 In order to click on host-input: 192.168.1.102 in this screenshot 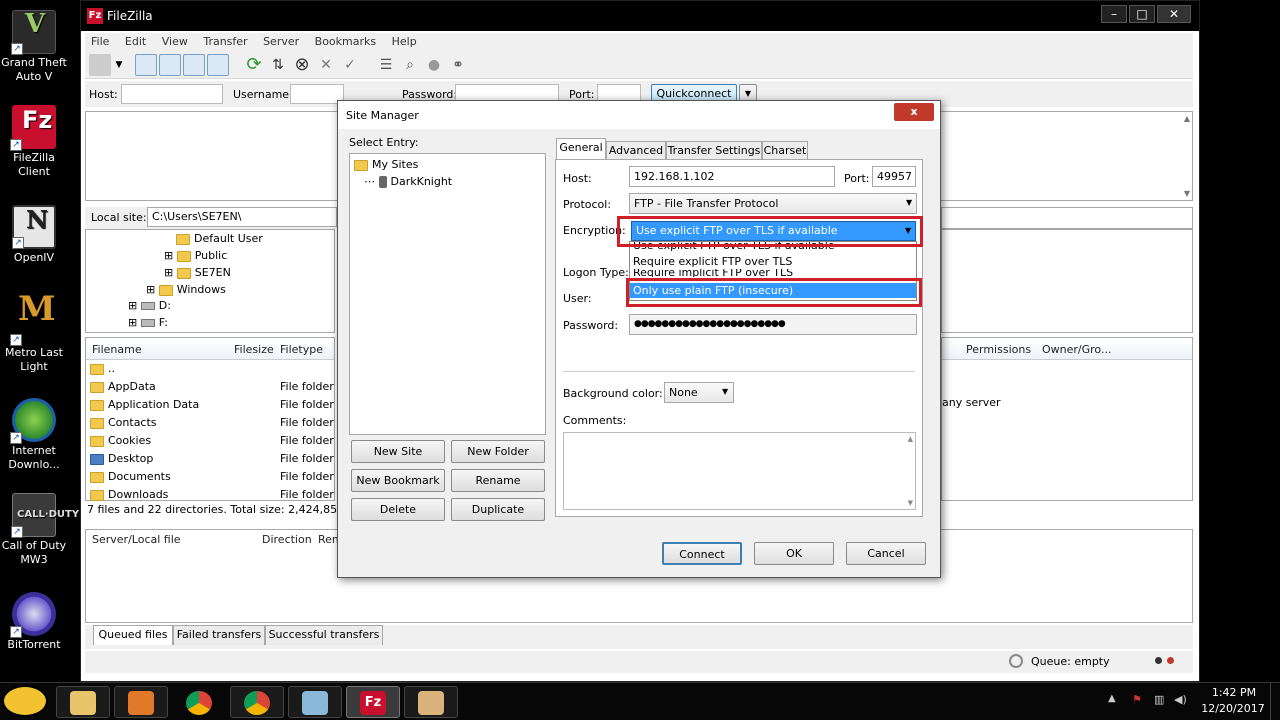, I will do `click(732, 176)`.